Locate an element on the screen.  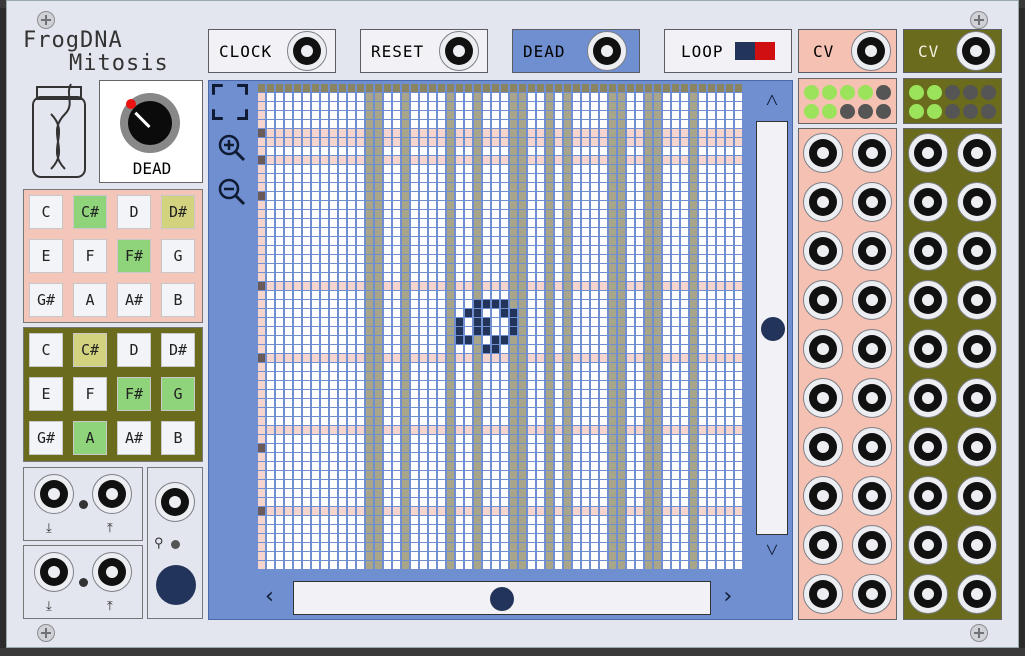
seed-button is located at coordinates (176, 585).